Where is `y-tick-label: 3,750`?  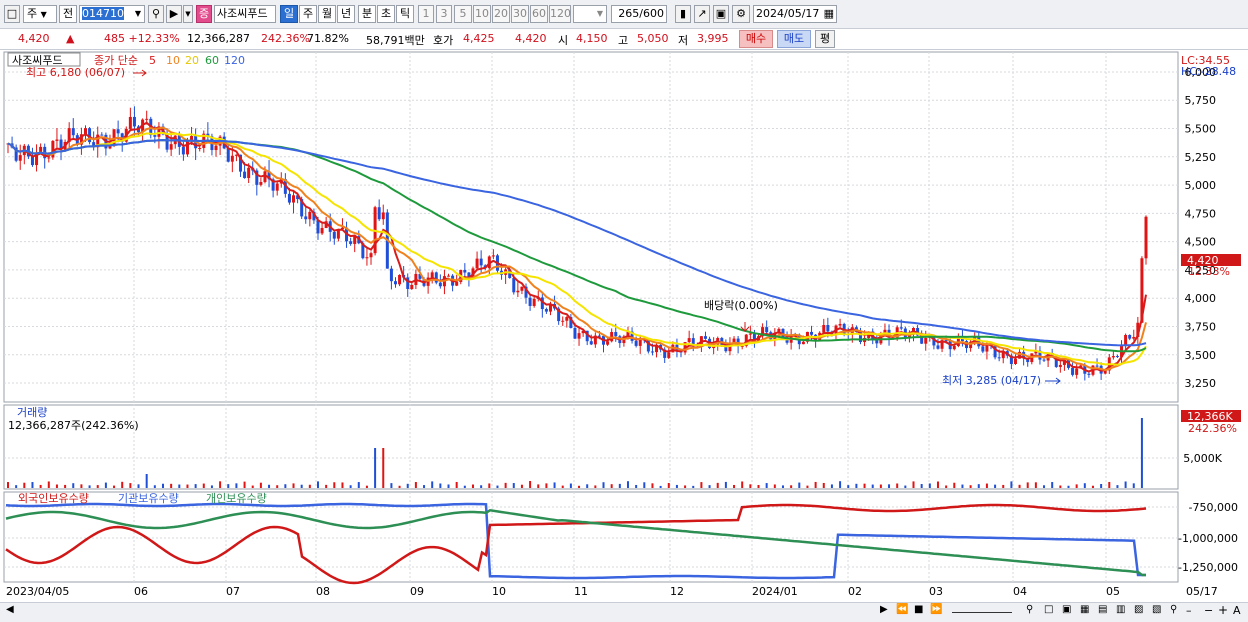 y-tick-label: 3,750 is located at coordinates (1201, 326).